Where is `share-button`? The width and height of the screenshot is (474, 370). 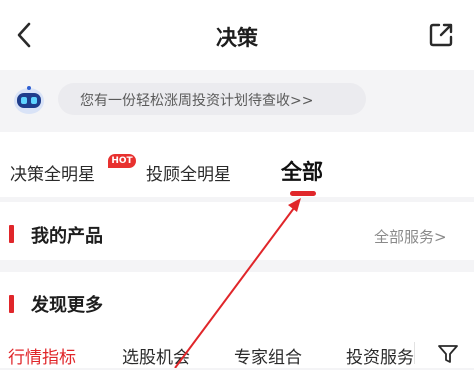
share-button is located at coordinates (441, 35).